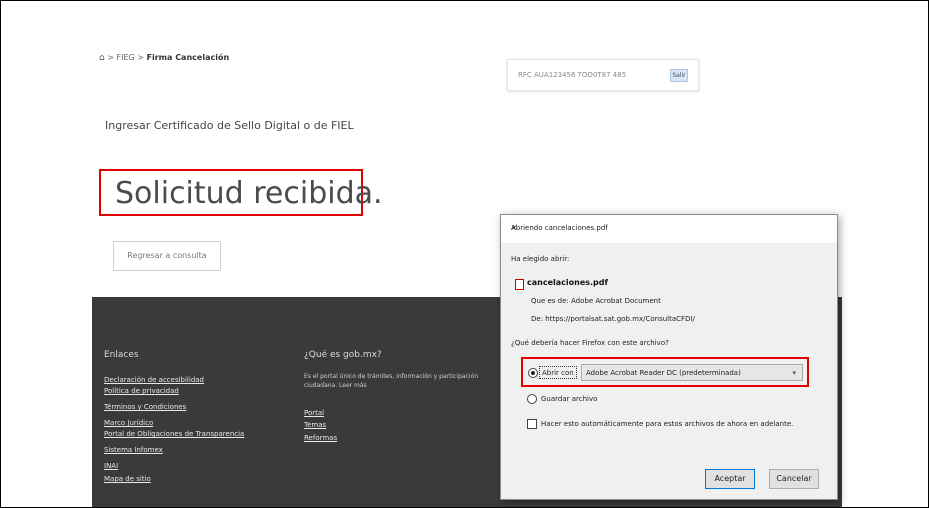 This screenshot has height=508, width=929. I want to click on page-title: Solicitud recibida., so click(249, 193).